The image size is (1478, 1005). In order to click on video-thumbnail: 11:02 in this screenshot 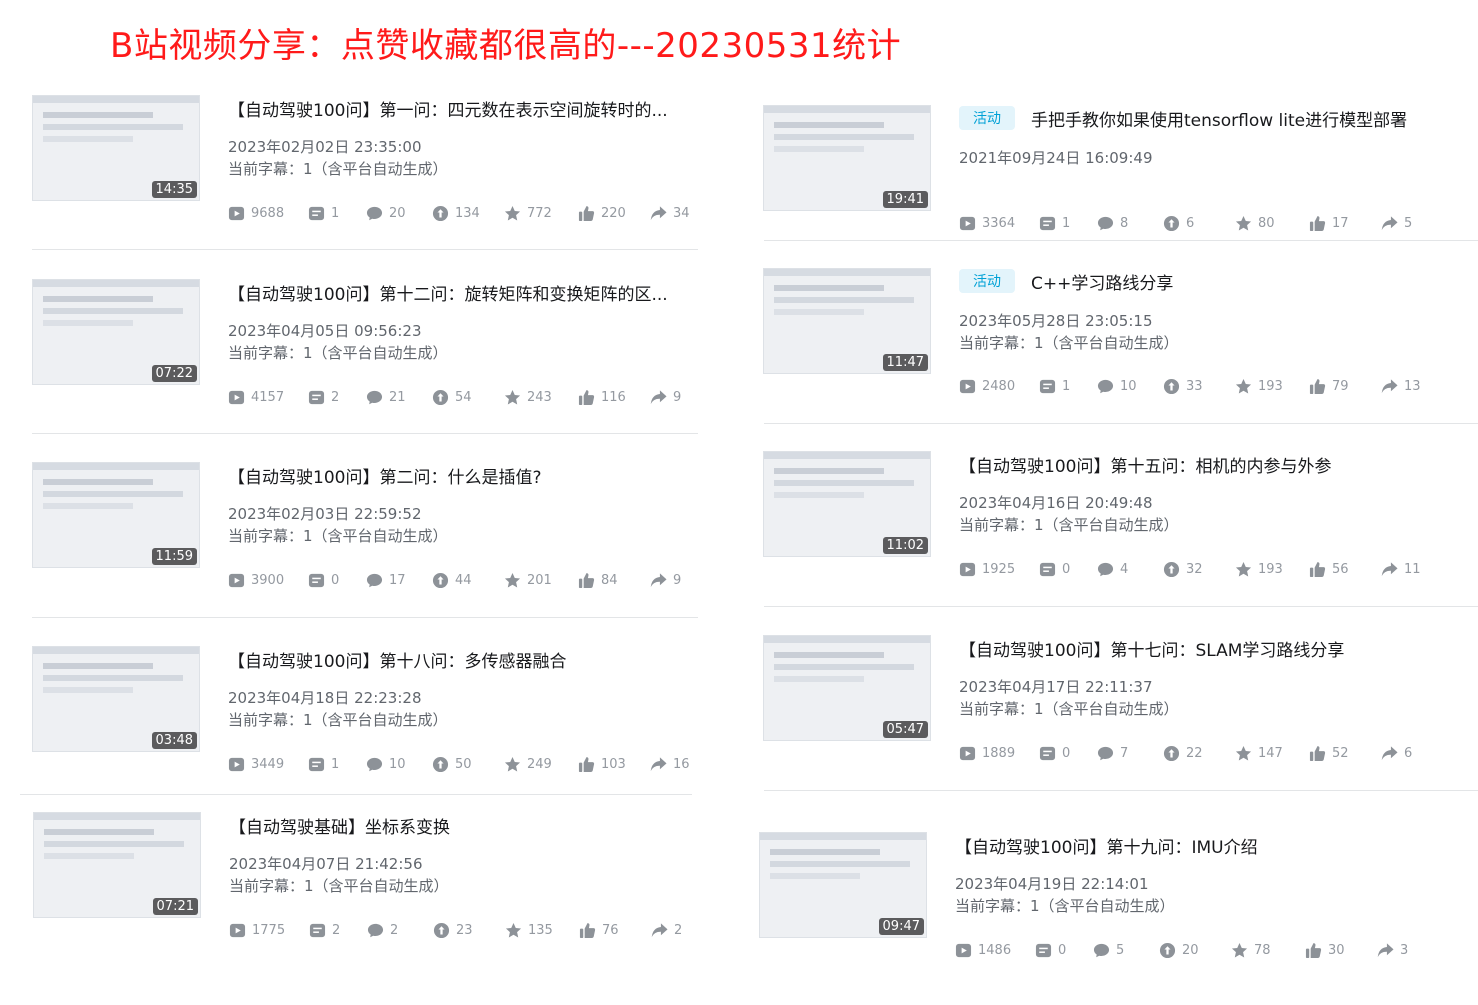, I will do `click(847, 504)`.